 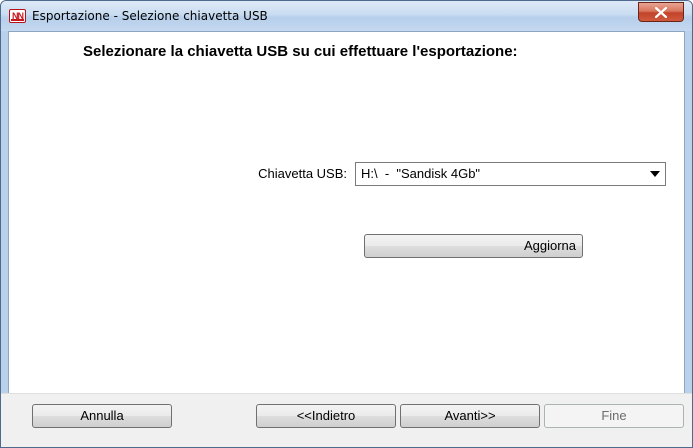 What do you see at coordinates (150, 16) in the screenshot?
I see `window-title: Esportazione - Selezione chiavetta USB` at bounding box center [150, 16].